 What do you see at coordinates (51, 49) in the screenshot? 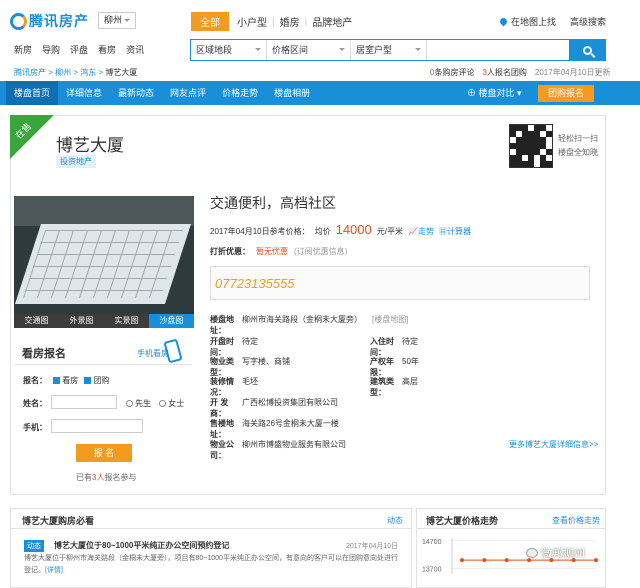
I see `nav-guide: 导购` at bounding box center [51, 49].